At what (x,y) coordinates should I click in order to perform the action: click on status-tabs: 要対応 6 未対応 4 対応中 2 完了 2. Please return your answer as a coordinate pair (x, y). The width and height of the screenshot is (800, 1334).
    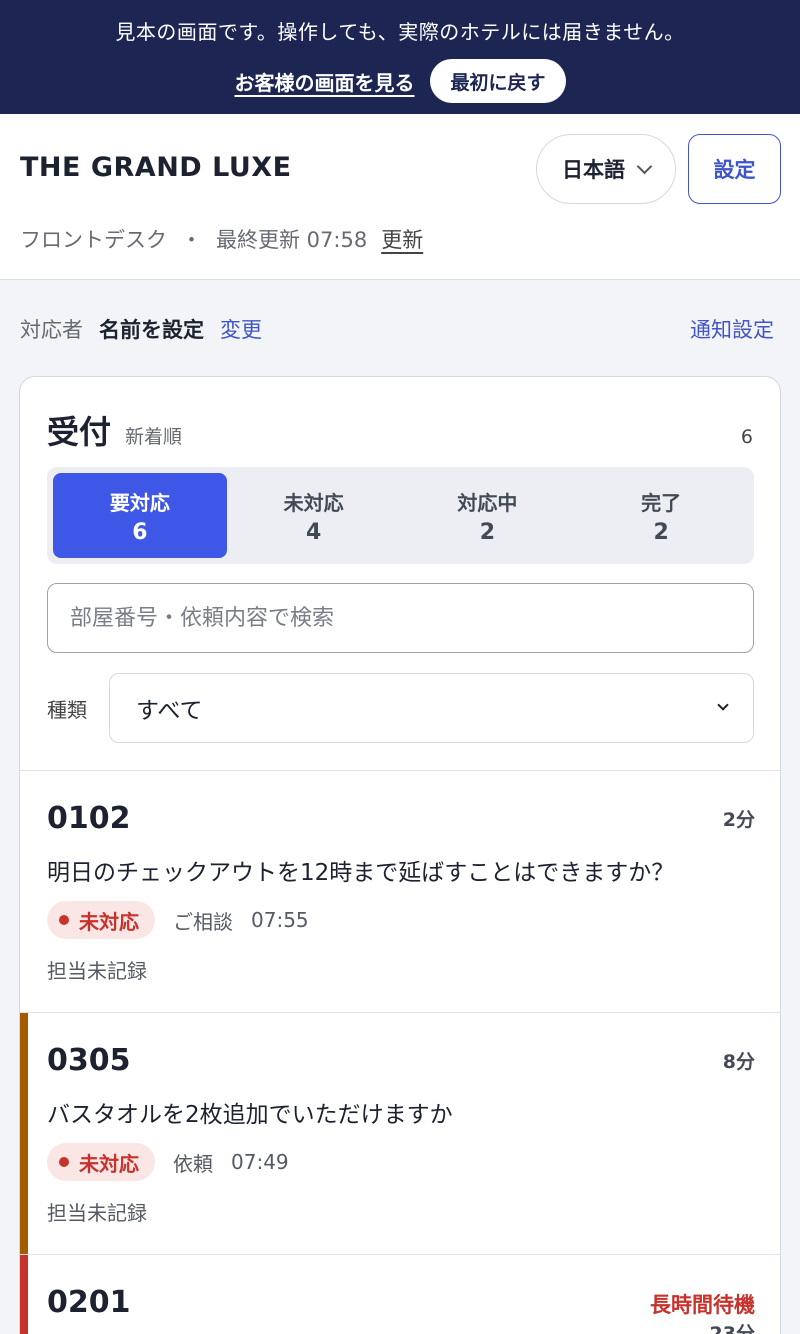
    Looking at the image, I should click on (400, 515).